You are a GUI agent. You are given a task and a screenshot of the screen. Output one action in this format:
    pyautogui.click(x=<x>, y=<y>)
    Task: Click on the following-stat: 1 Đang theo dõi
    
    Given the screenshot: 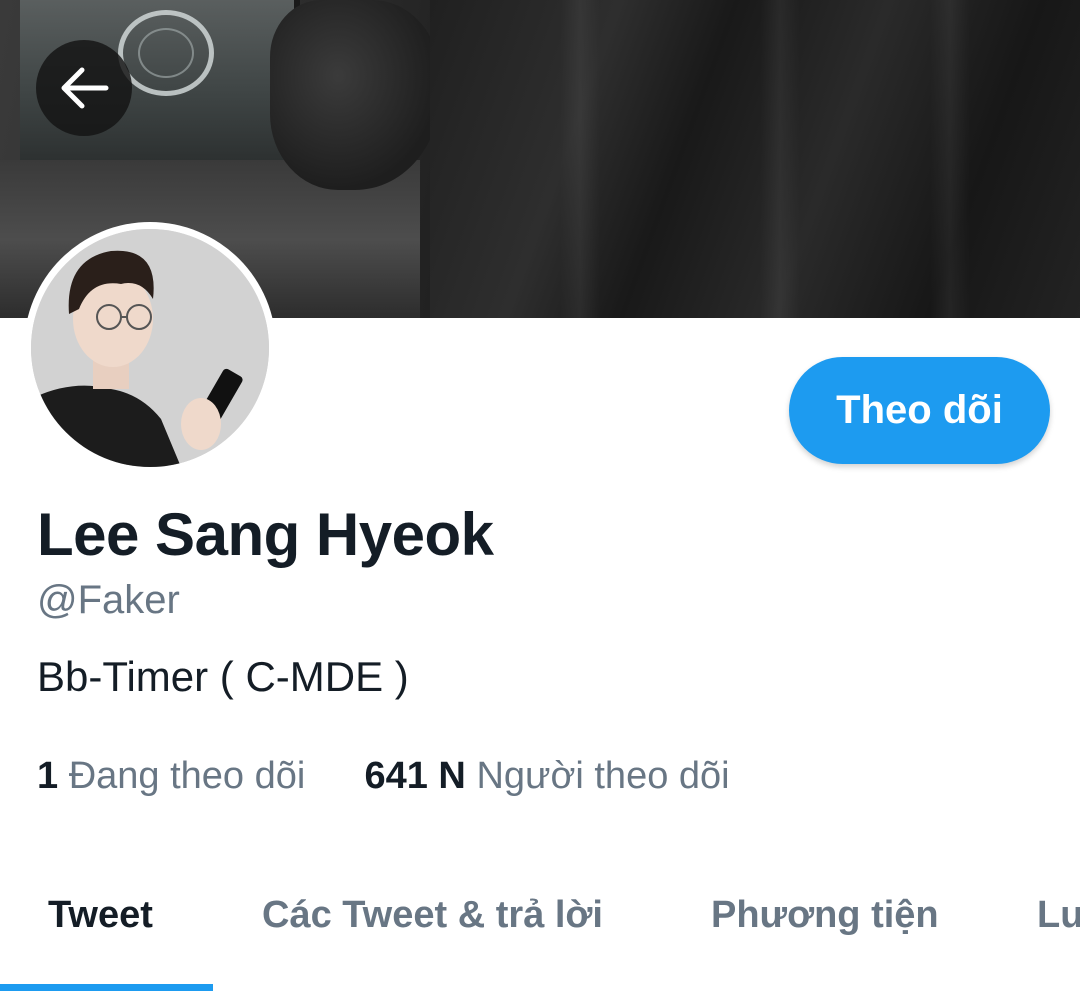 What is the action you would take?
    pyautogui.click(x=176, y=776)
    